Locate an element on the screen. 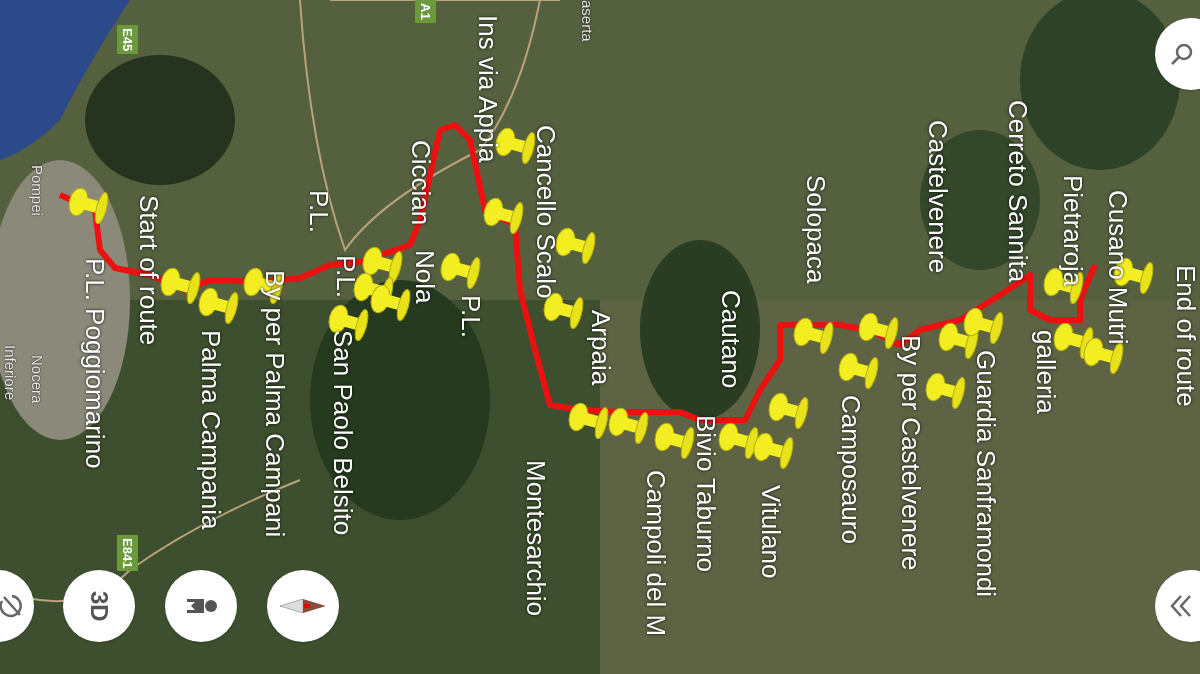  road-shield: E45 is located at coordinates (127, 40).